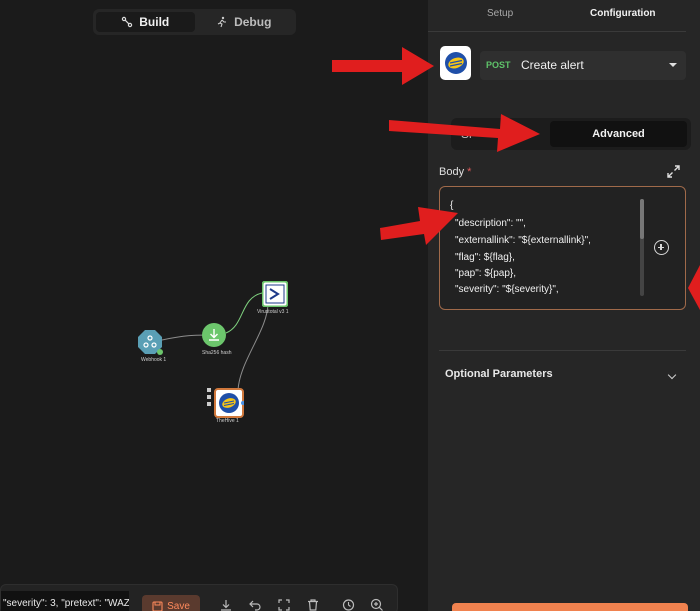  What do you see at coordinates (485, 257) in the screenshot?
I see `code-line: "flag": ${flag},` at bounding box center [485, 257].